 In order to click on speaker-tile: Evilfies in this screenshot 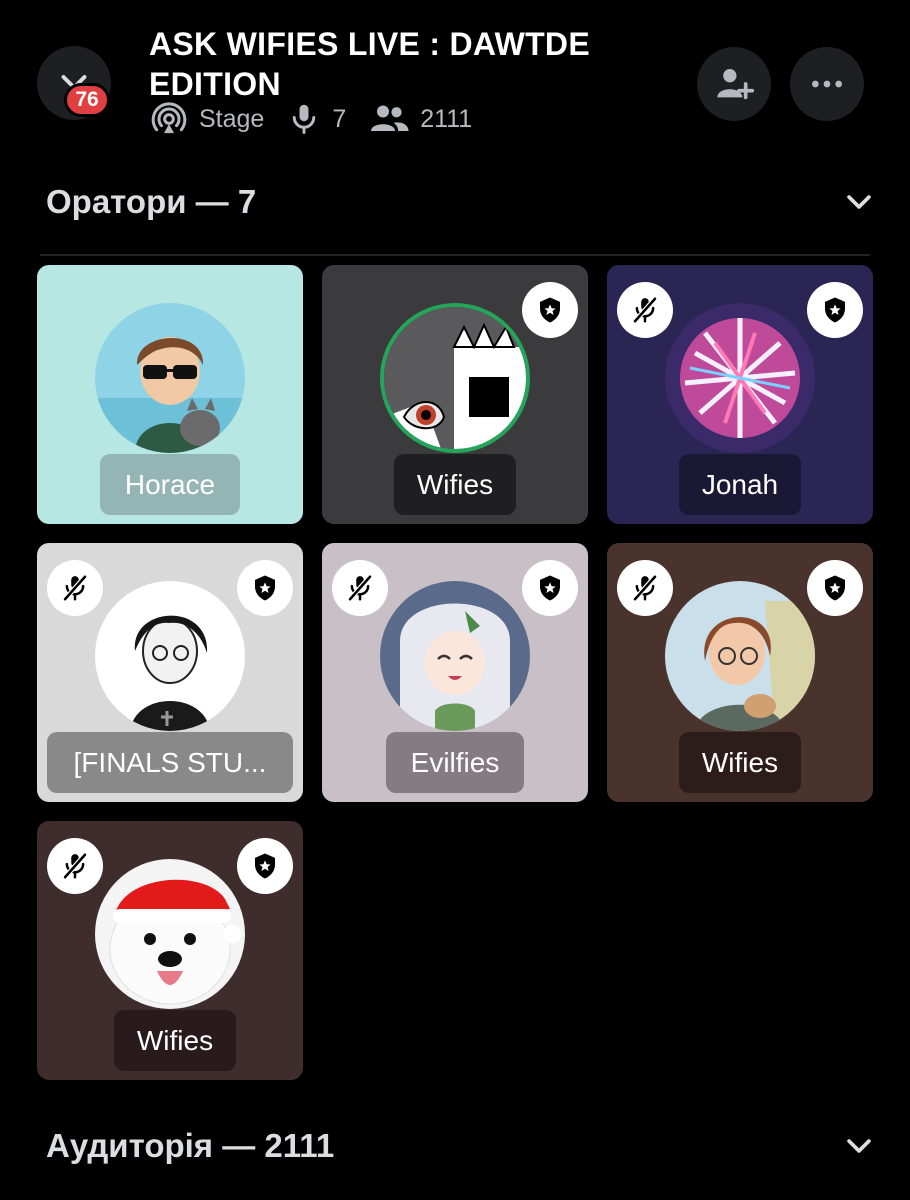, I will do `click(455, 672)`.